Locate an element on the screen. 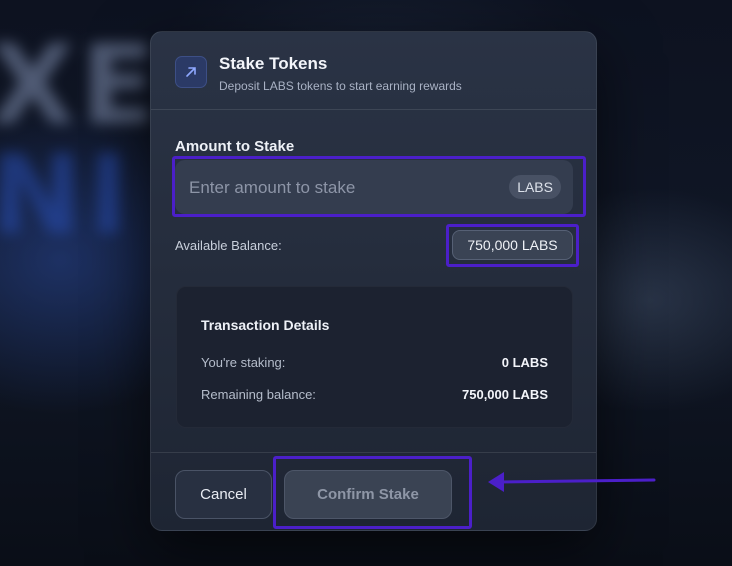 The height and width of the screenshot is (566, 732). tx-row-value: 750,000 LABS is located at coordinates (505, 394).